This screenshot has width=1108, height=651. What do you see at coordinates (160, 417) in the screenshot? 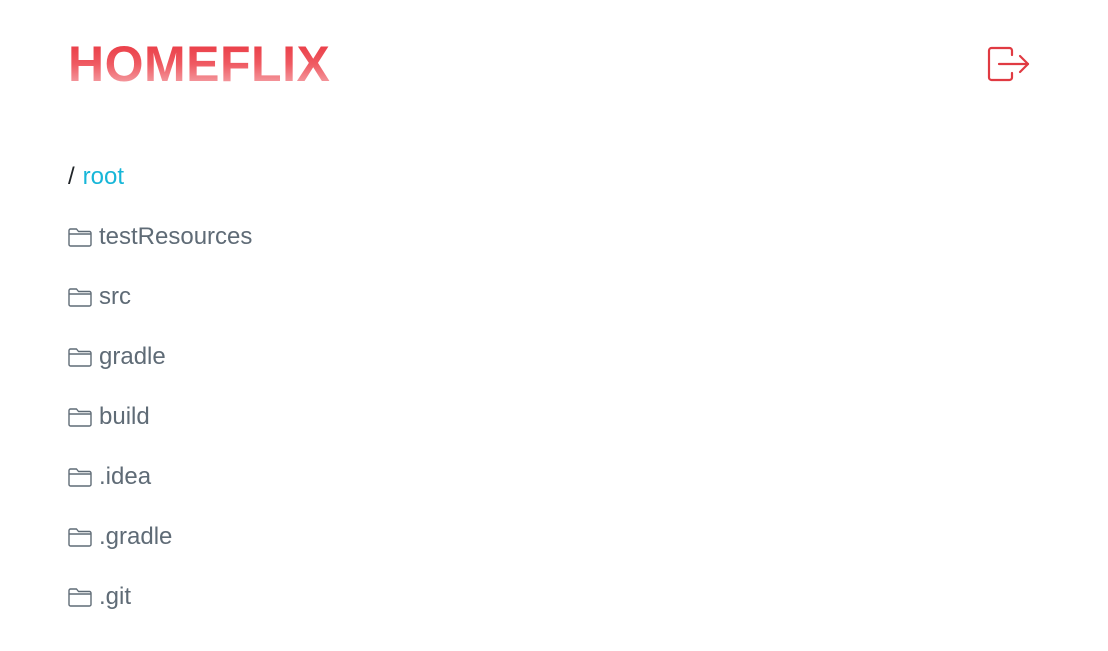
I see `folder-item: build` at bounding box center [160, 417].